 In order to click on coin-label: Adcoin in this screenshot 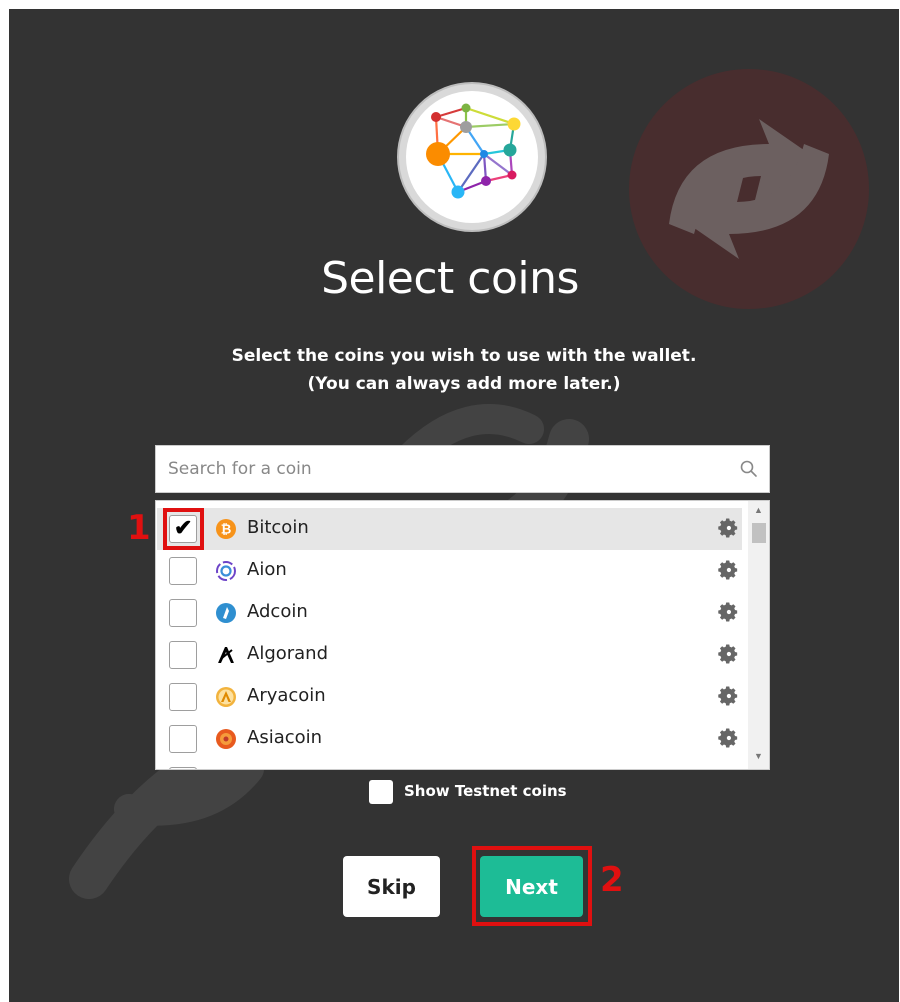, I will do `click(277, 611)`.